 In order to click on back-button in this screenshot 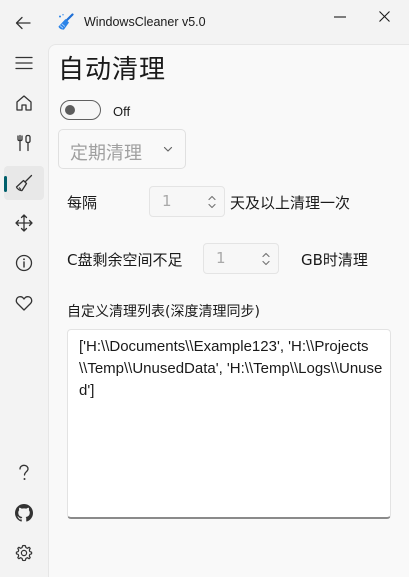, I will do `click(23, 23)`.